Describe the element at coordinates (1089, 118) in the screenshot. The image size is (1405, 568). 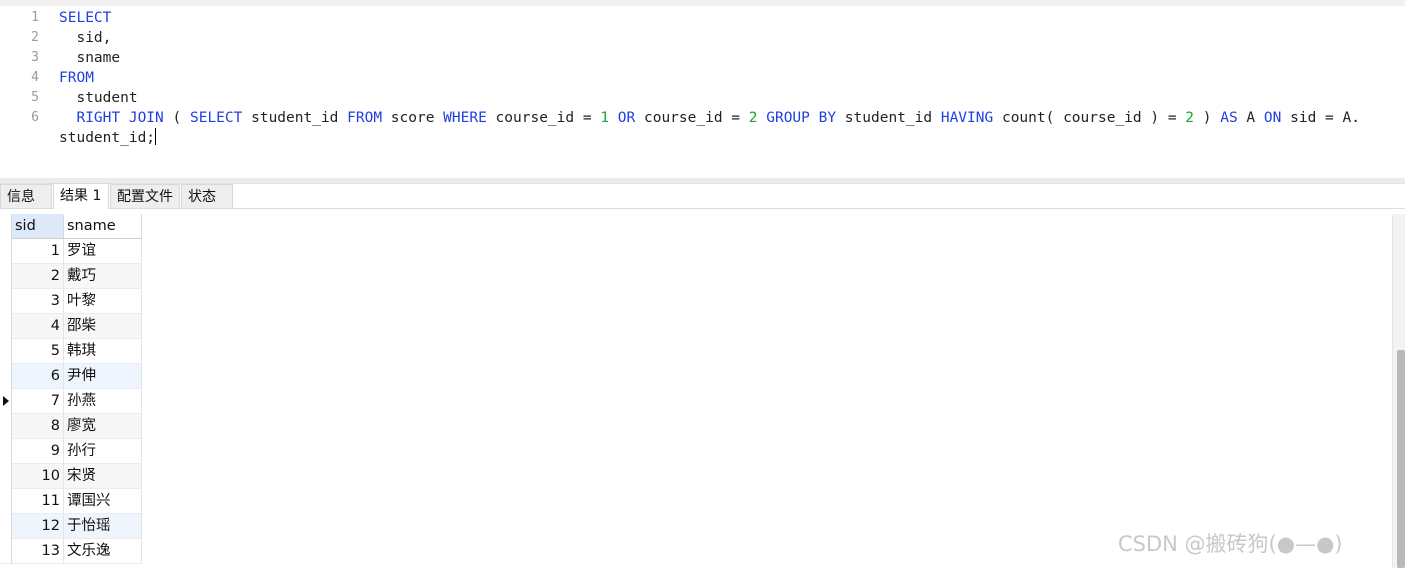
I see `sql-text: count( course_id ) =` at that location.